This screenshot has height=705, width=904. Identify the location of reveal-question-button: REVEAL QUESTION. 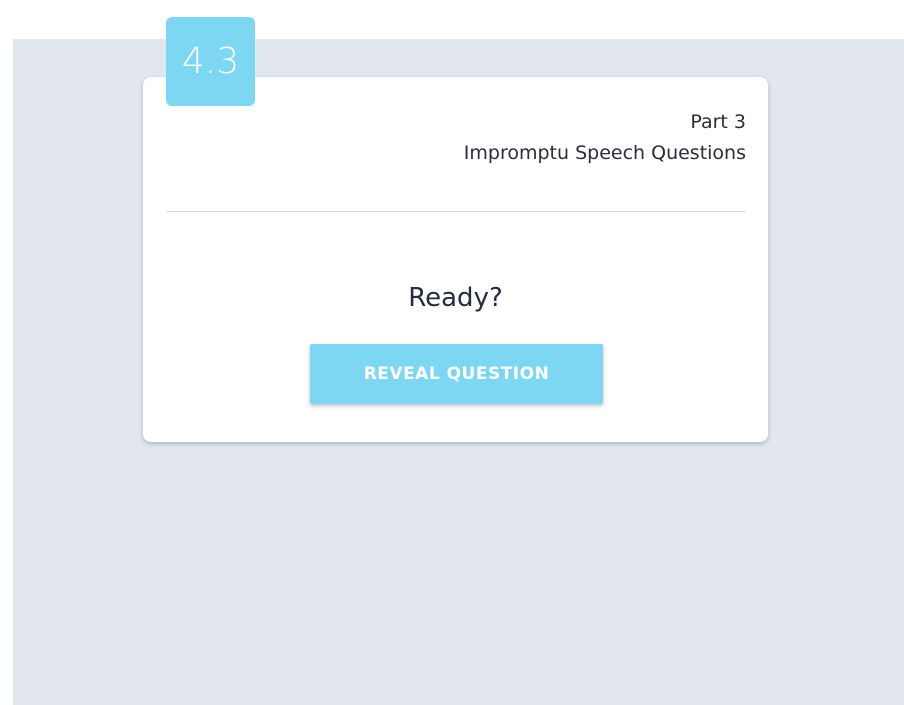
(456, 374).